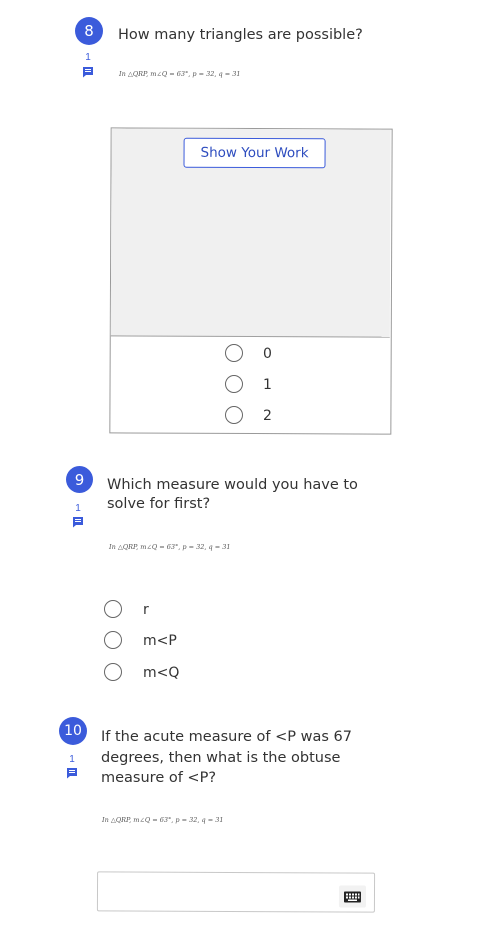  I want to click on question-number: 8, so click(89, 31).